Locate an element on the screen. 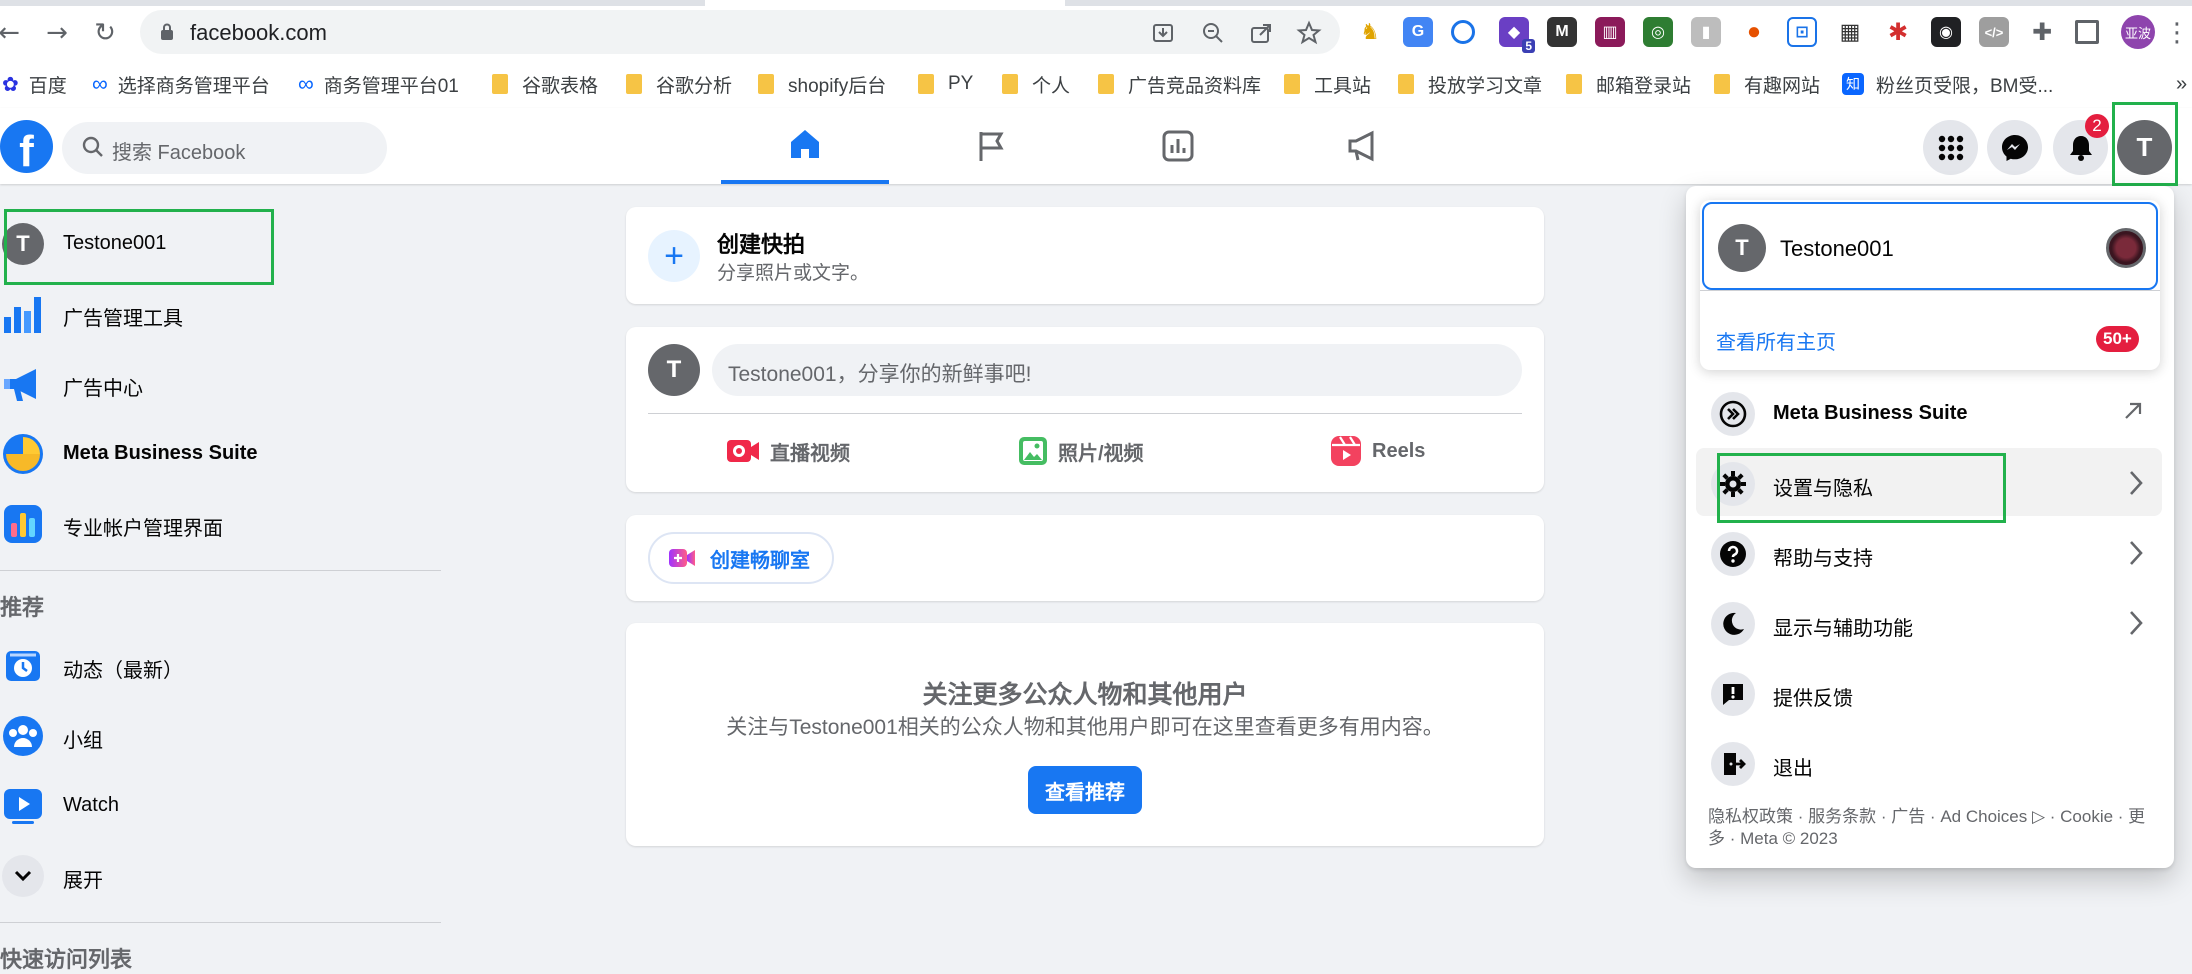 The height and width of the screenshot is (974, 2192). see-all-pages-link: 查看所有主页 is located at coordinates (1776, 340).